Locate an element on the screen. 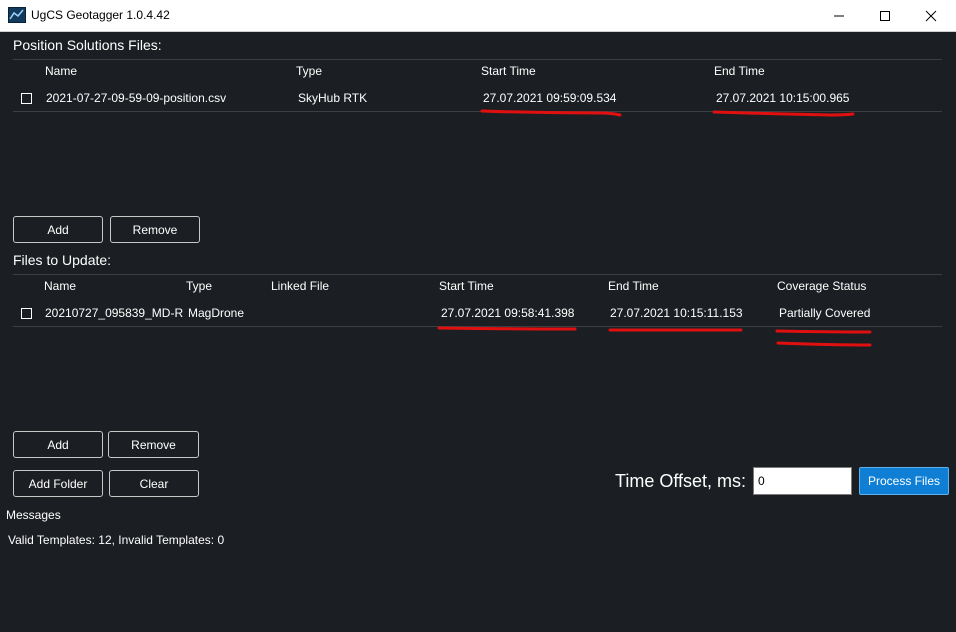 The image size is (956, 632). close-icon is located at coordinates (931, 16).